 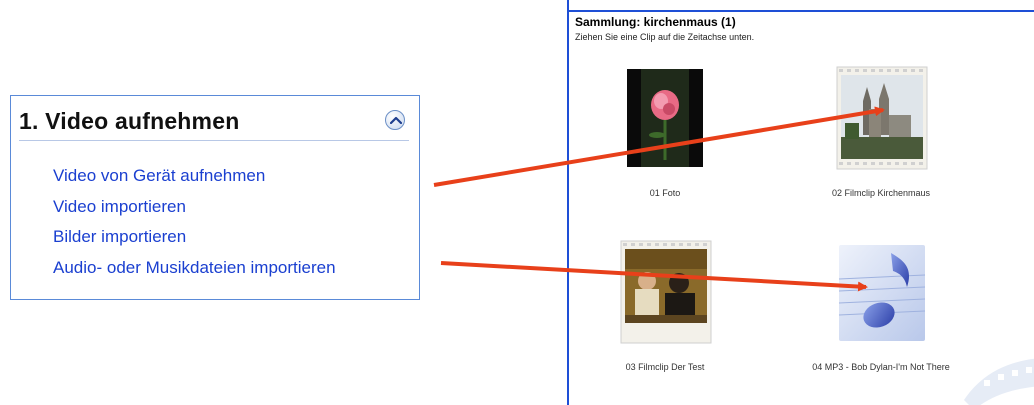 I want to click on clip-caption: 03 Filmclip Der Test, so click(x=665, y=367).